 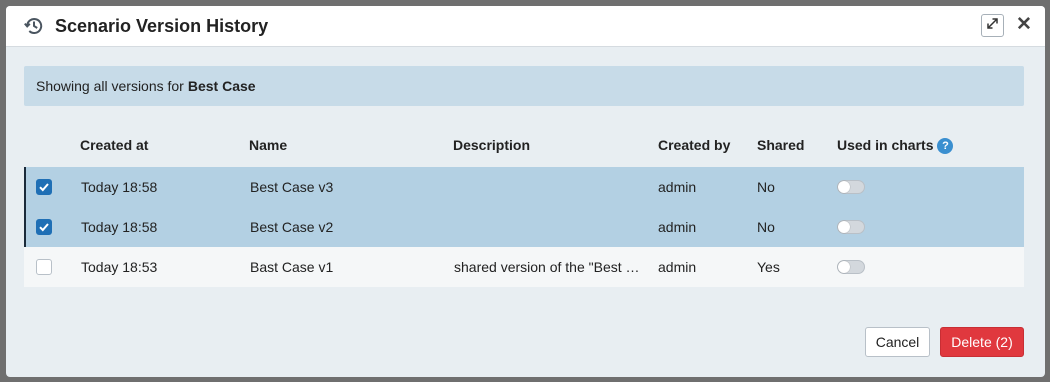 I want to click on expand-button, so click(x=992, y=25).